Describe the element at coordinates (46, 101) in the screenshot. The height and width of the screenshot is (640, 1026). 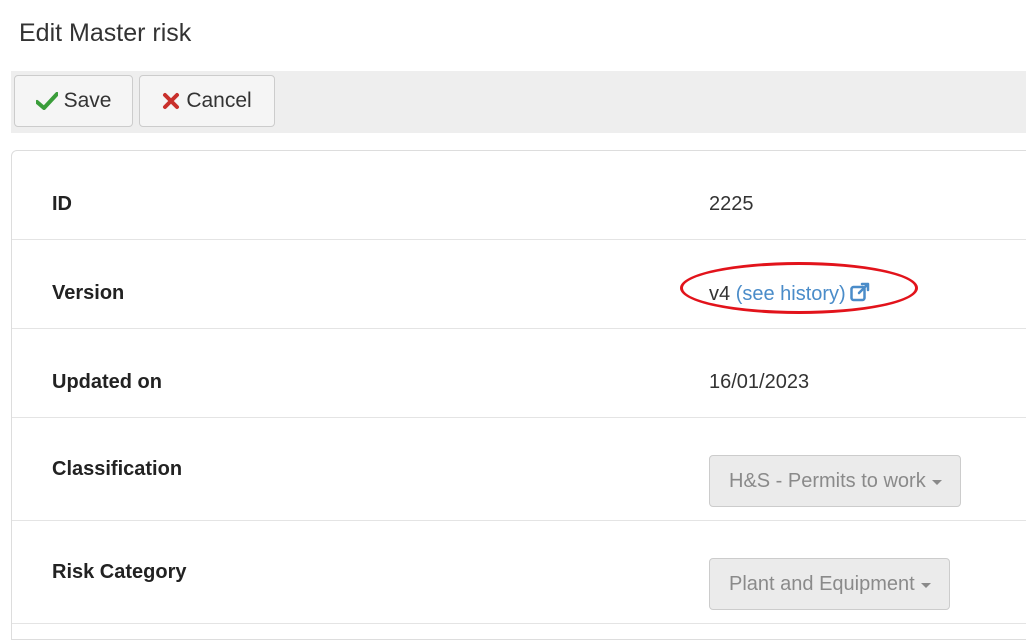
I see `check-icon` at that location.